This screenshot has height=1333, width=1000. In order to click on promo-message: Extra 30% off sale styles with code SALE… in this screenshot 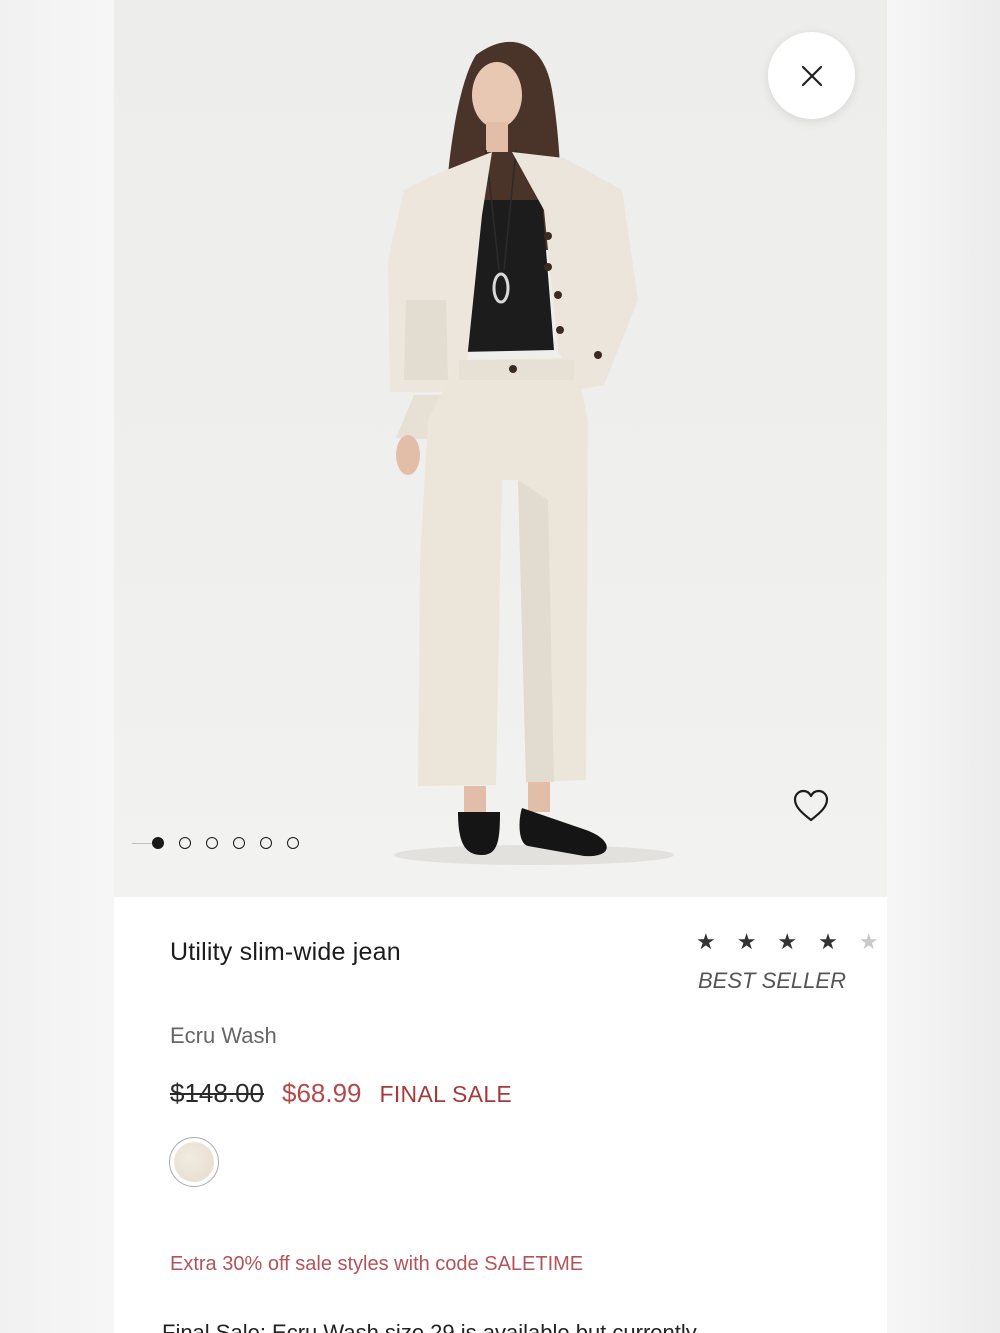, I will do `click(377, 1264)`.